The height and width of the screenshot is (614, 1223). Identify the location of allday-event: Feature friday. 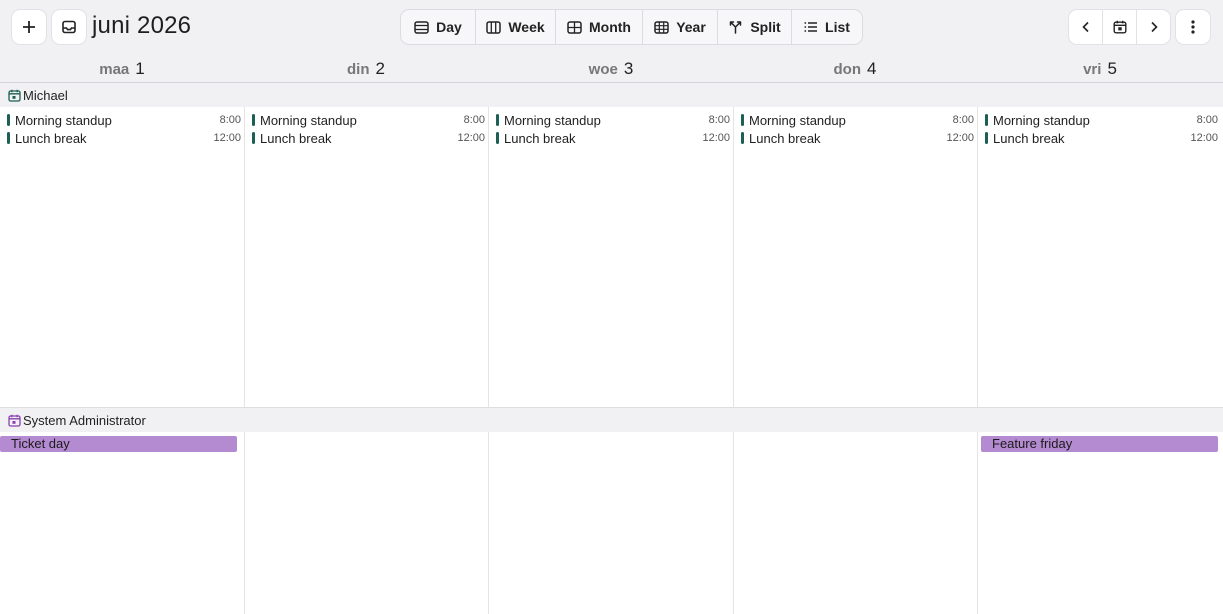
(1099, 444).